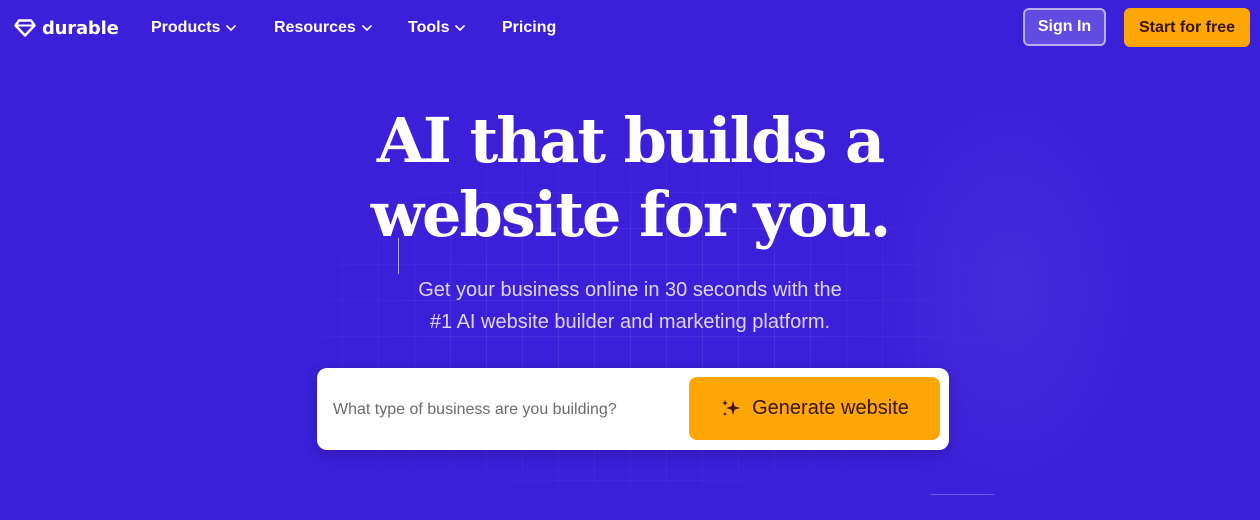  I want to click on generate-website-button: Generate website, so click(814, 408).